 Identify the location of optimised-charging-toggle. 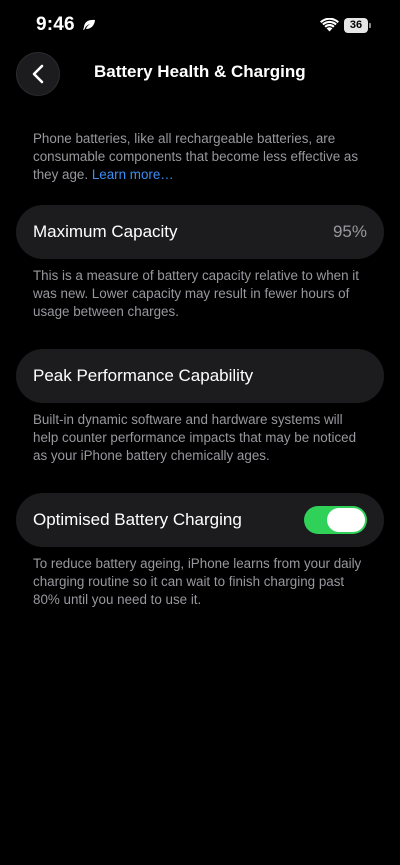
(335, 520).